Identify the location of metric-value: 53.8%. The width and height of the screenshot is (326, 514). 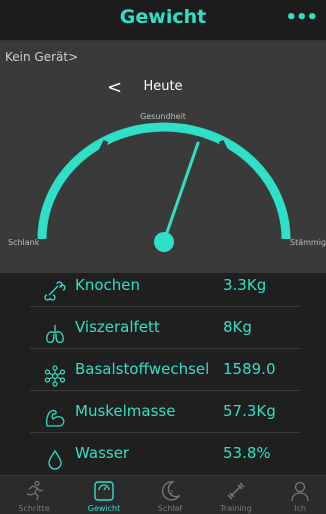
(247, 453).